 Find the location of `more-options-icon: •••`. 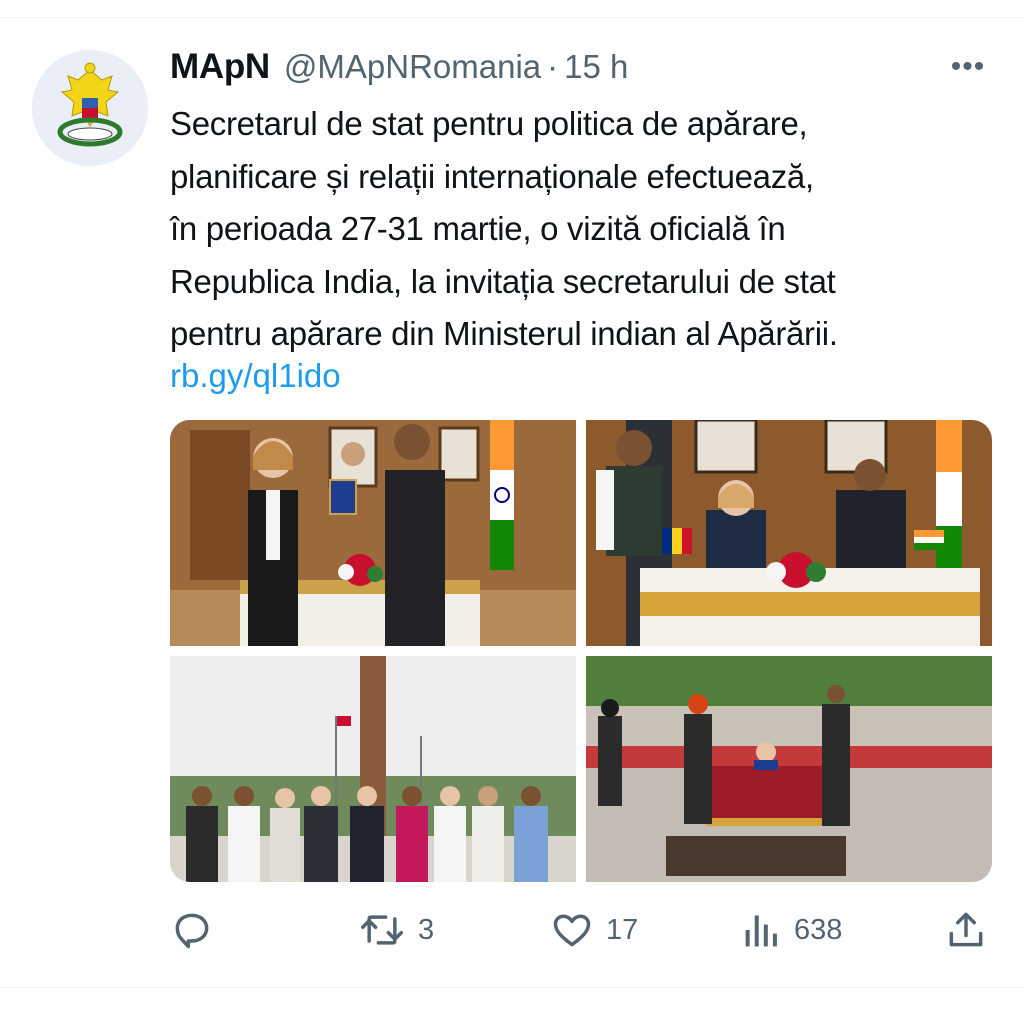

more-options-icon: ••• is located at coordinates (968, 67).